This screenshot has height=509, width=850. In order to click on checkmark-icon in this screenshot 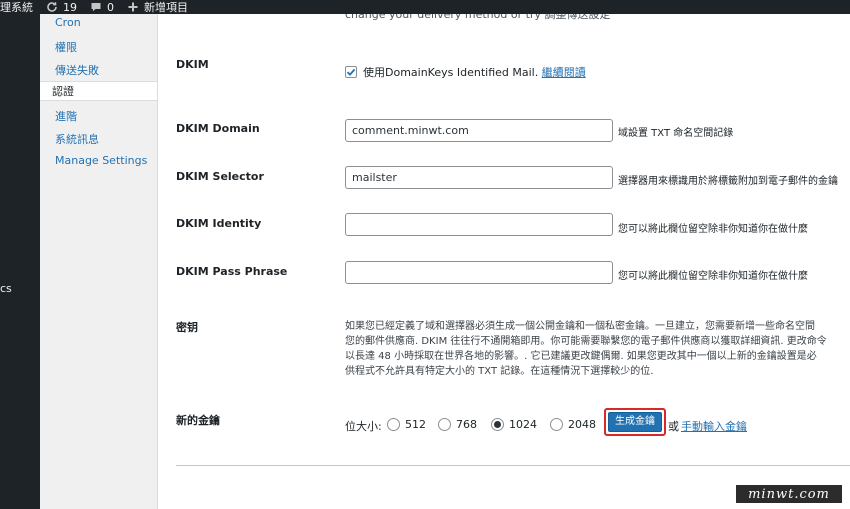, I will do `click(351, 72)`.